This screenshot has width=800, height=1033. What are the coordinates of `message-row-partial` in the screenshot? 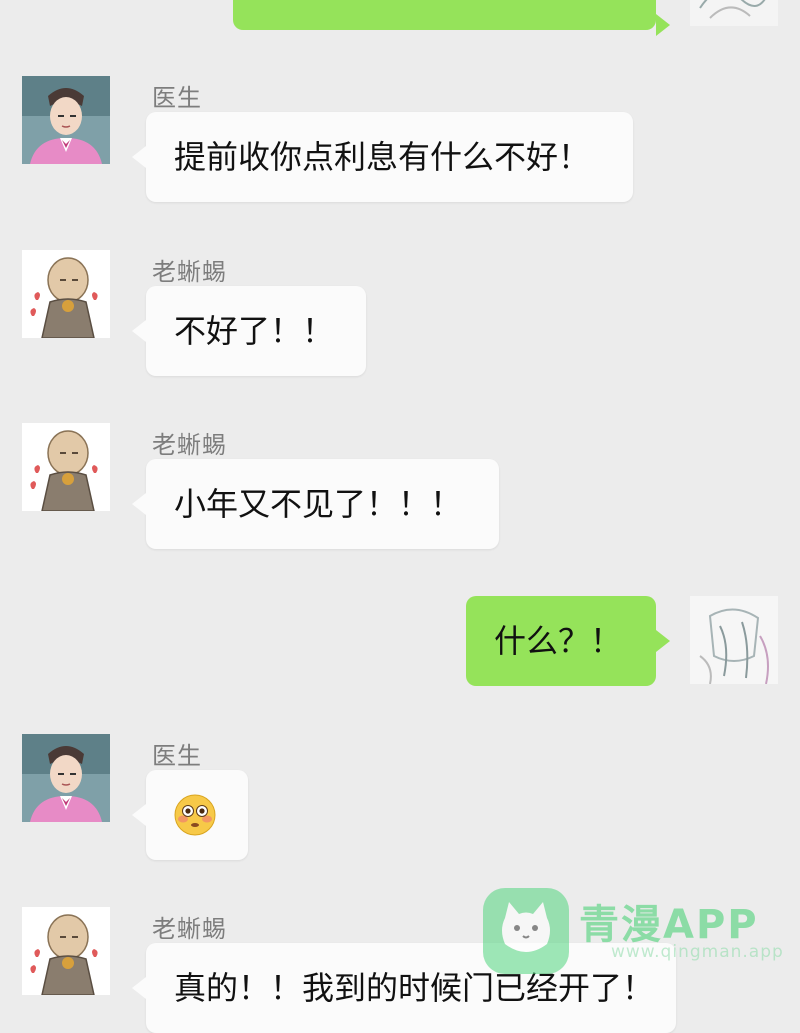 It's located at (400, 18).